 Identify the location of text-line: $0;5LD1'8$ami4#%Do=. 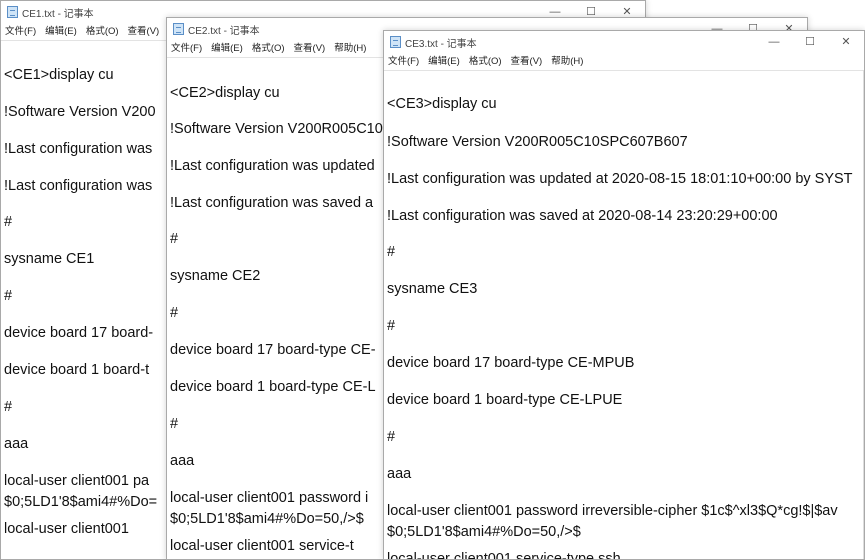
(81, 502).